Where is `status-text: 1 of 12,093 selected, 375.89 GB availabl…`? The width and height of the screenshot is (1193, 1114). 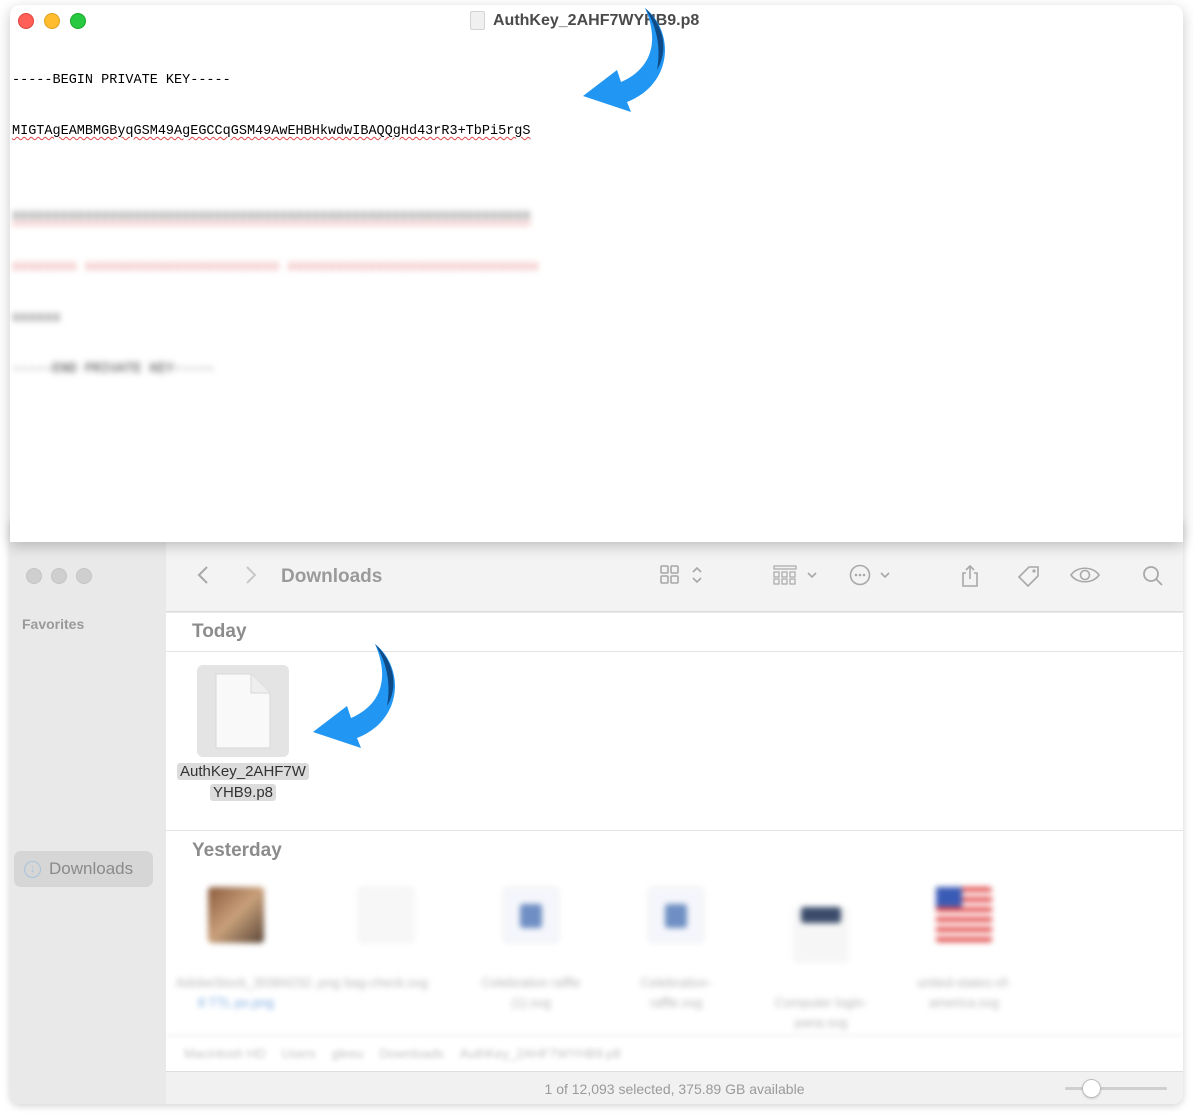
status-text: 1 of 12,093 selected, 375.89 GB availabl… is located at coordinates (674, 1089).